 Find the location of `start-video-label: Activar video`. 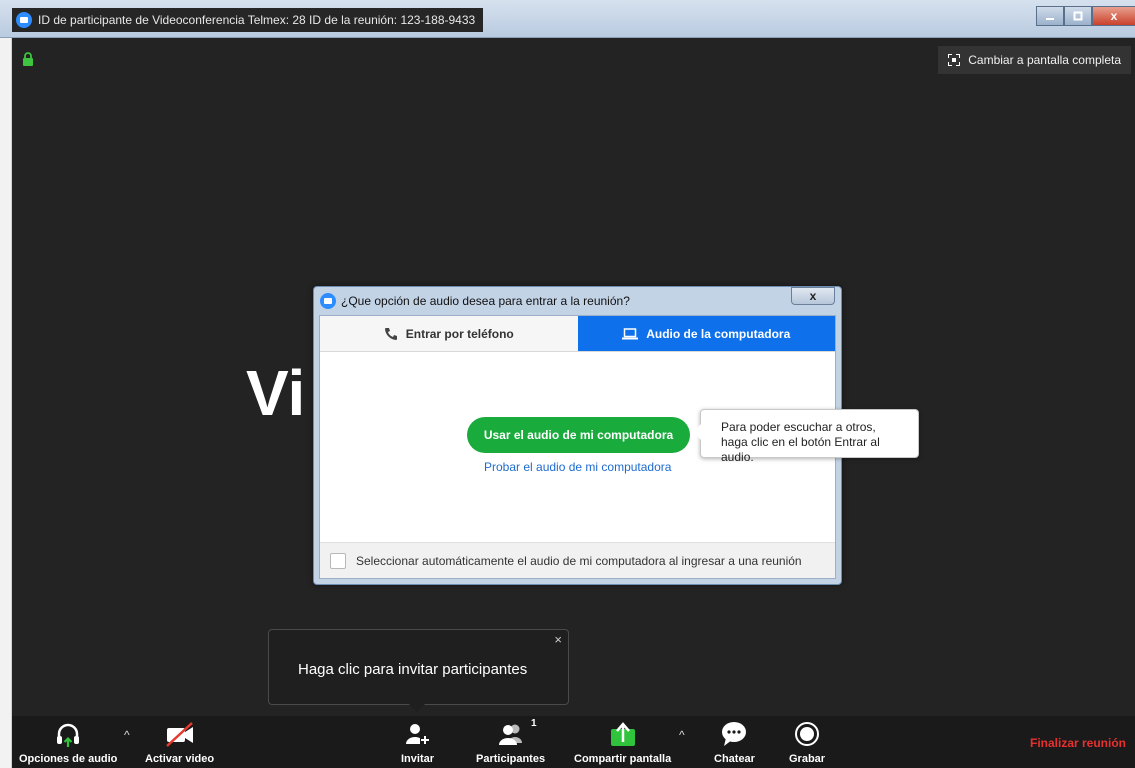

start-video-label: Activar video is located at coordinates (180, 759).